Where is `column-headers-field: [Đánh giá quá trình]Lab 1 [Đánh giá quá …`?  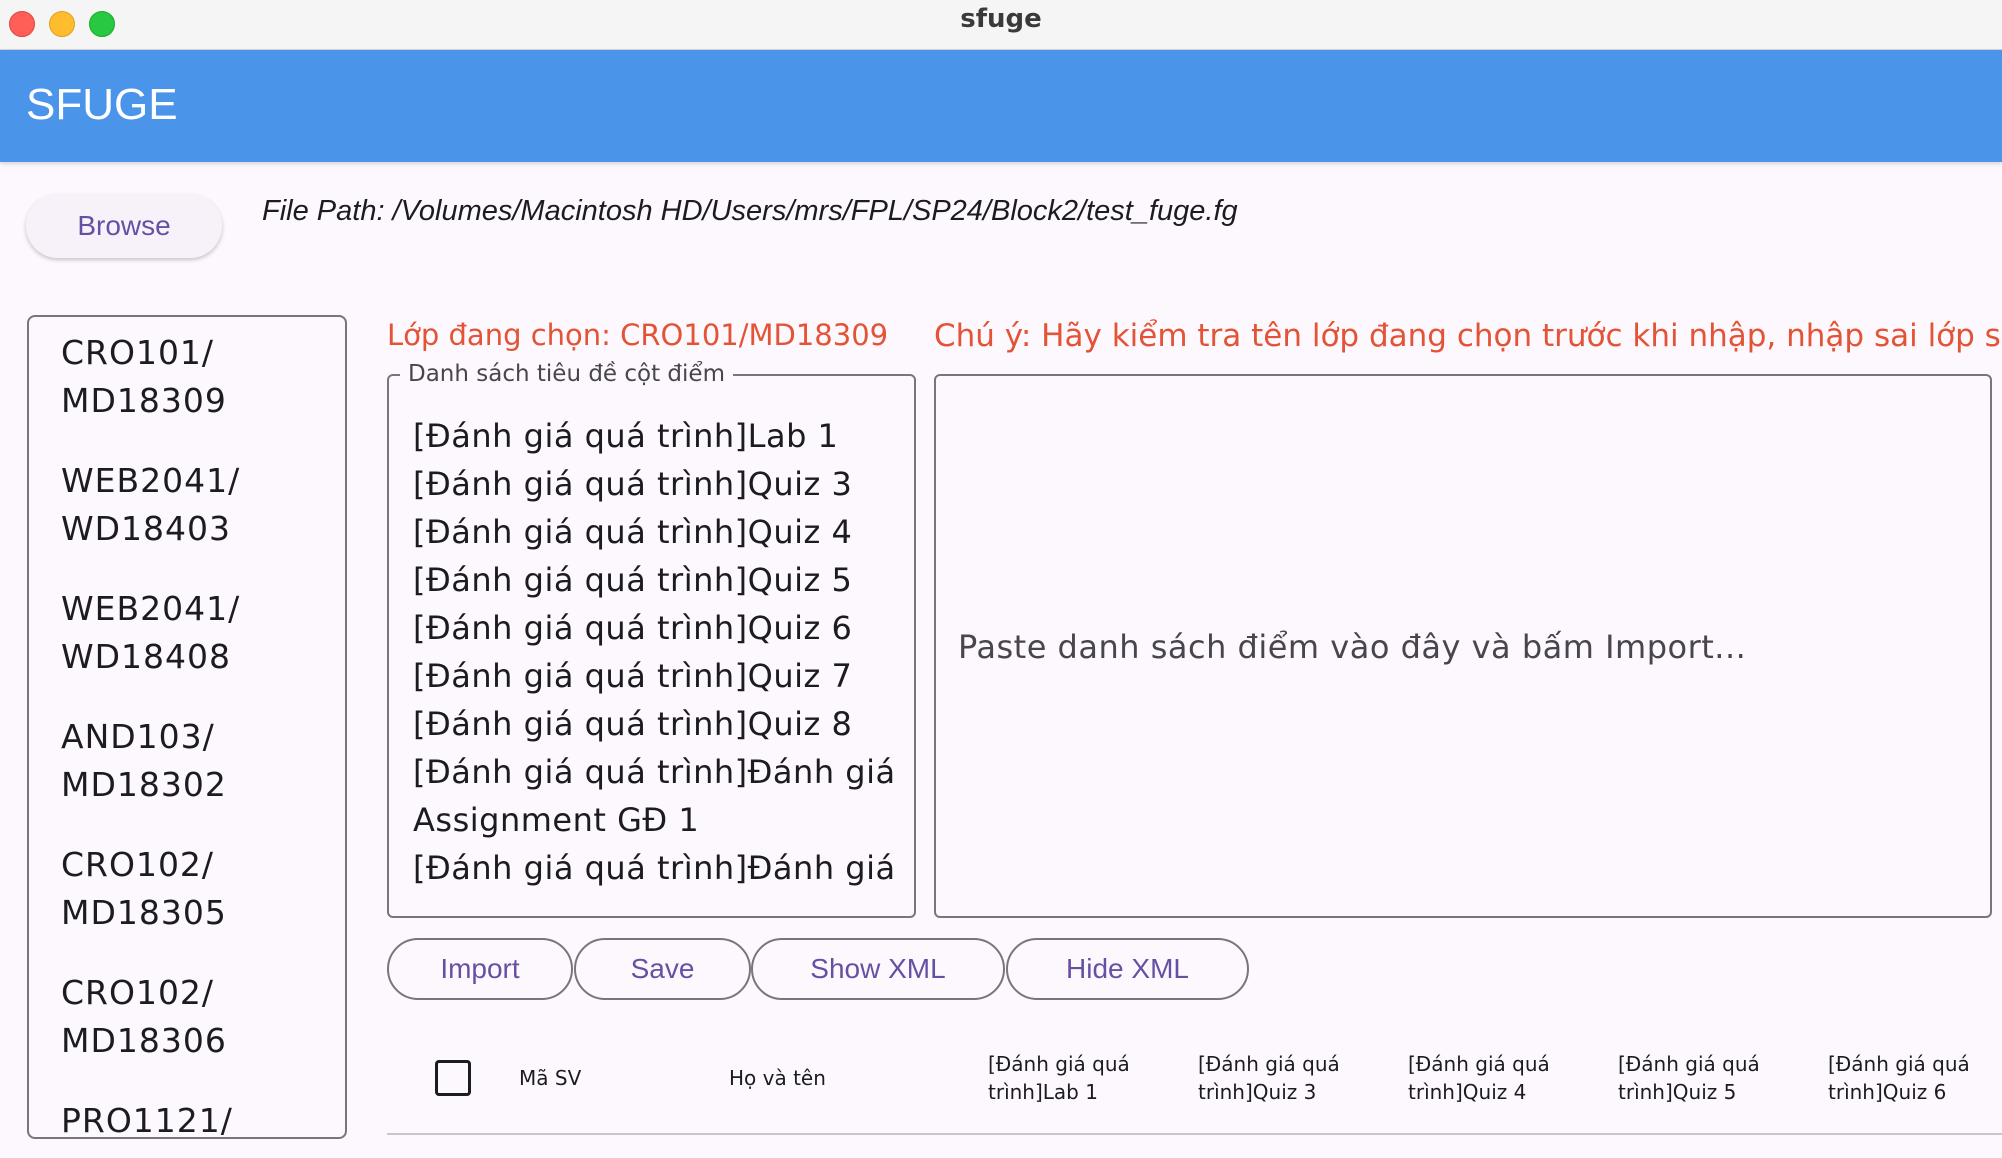
column-headers-field: [Đánh giá quá trình]Lab 1 [Đánh giá quá … is located at coordinates (651, 646).